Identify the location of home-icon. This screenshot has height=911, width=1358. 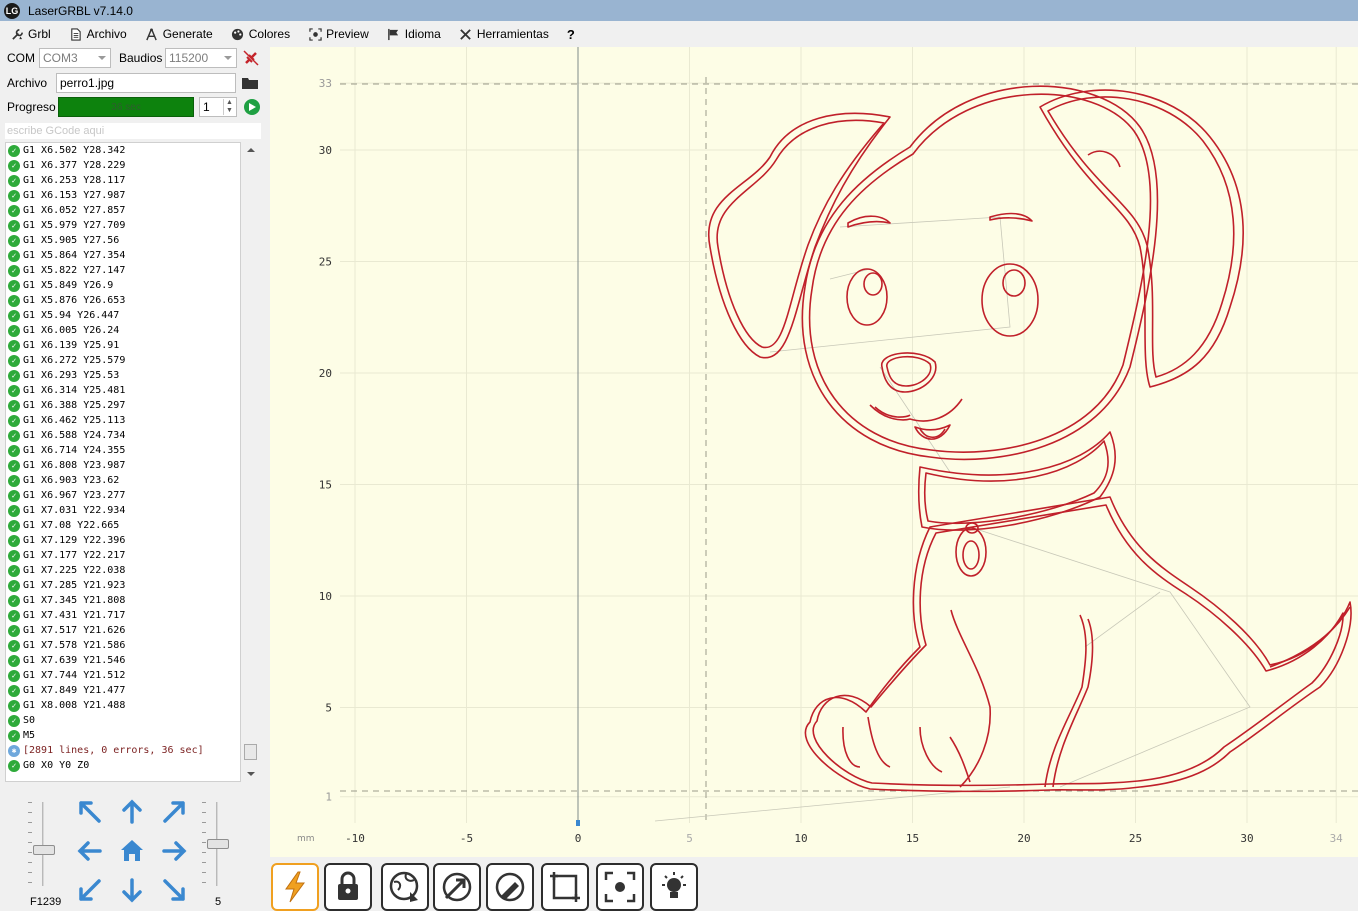
(132, 850).